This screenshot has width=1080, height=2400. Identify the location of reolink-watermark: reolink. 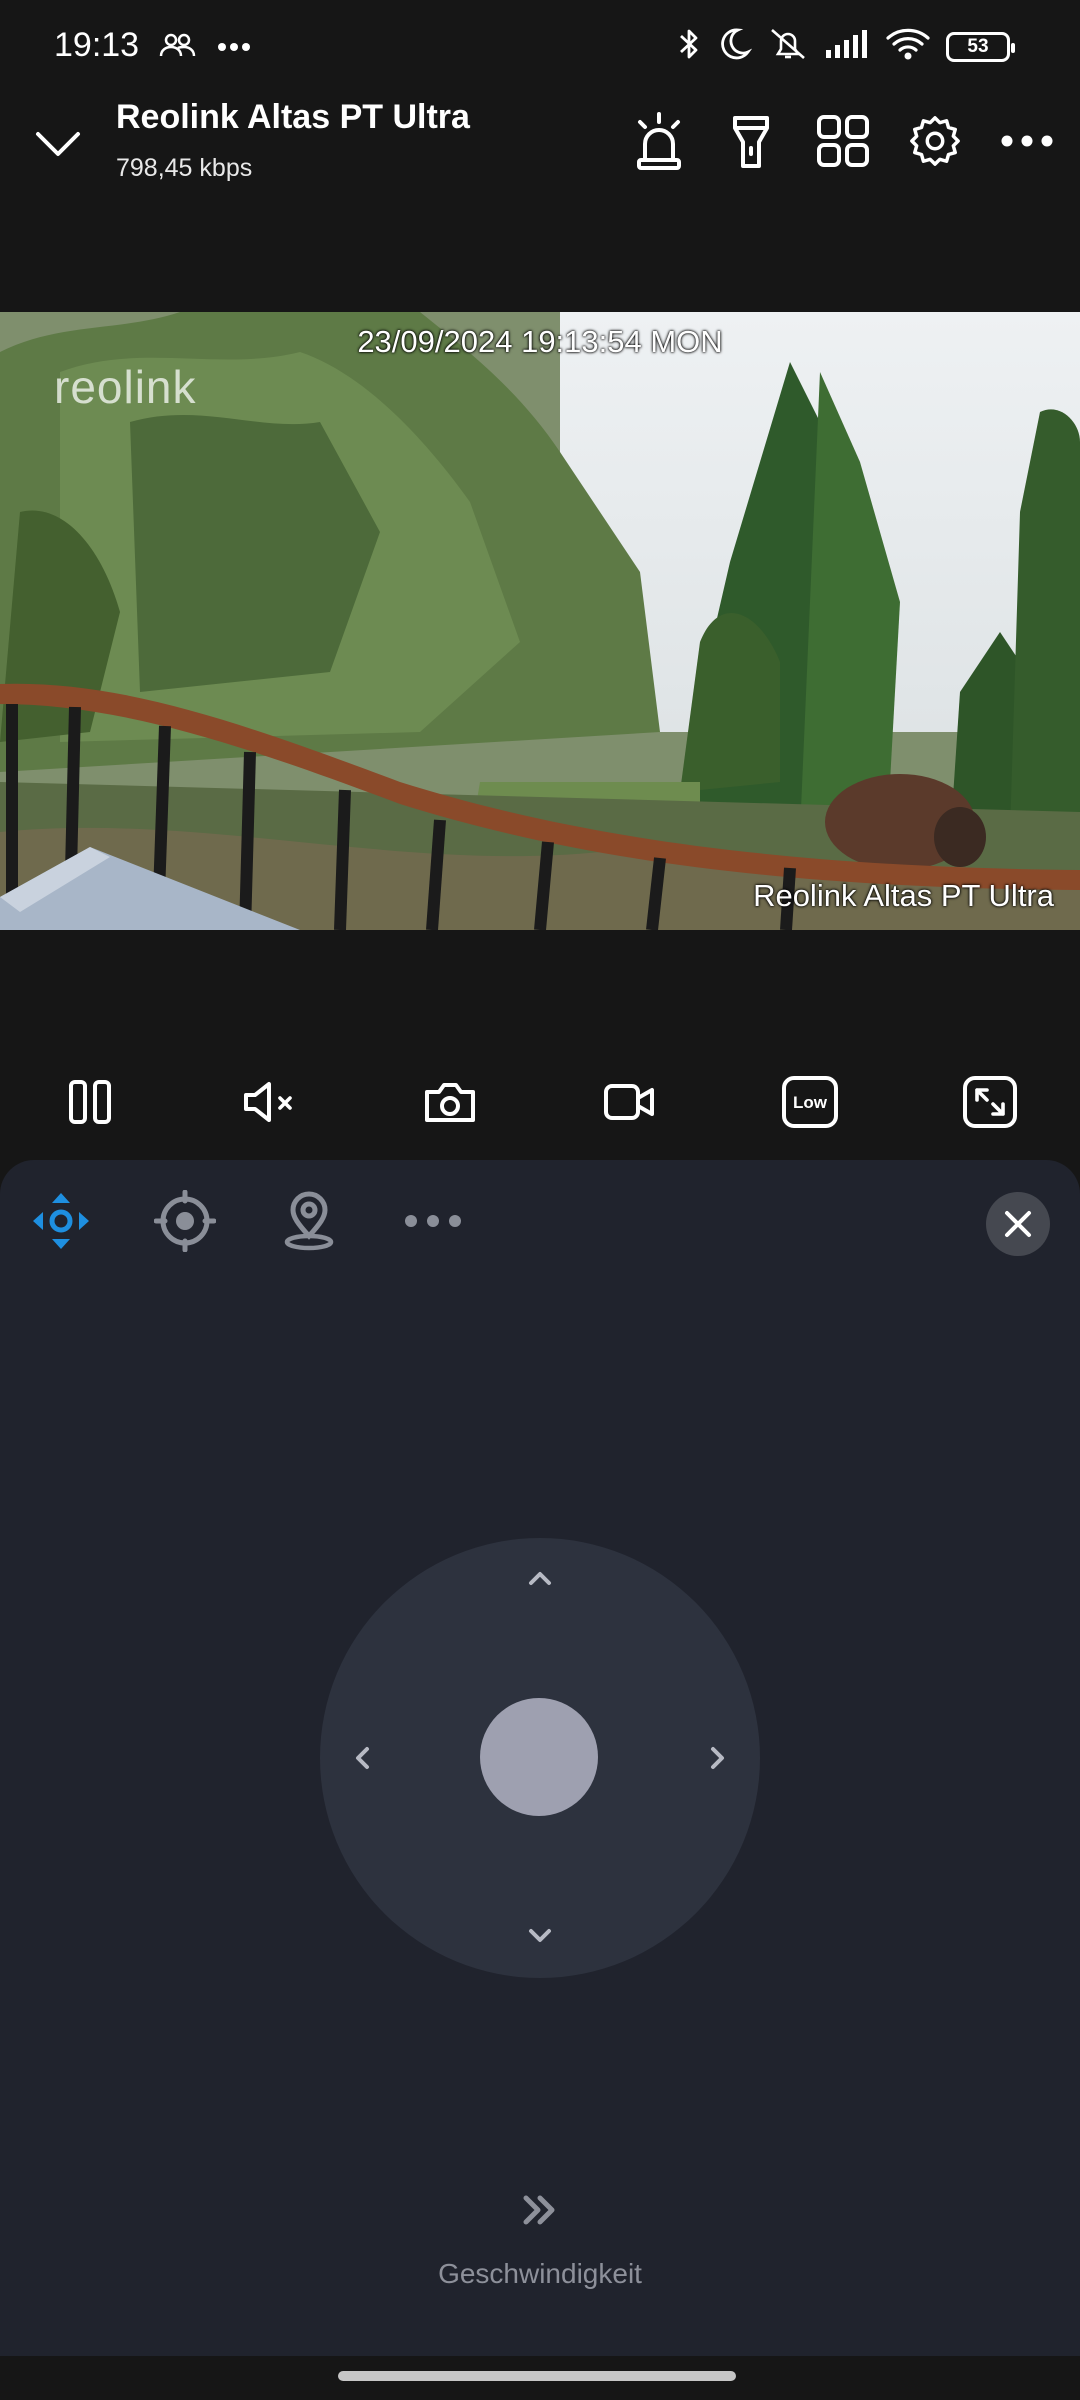
(125, 387).